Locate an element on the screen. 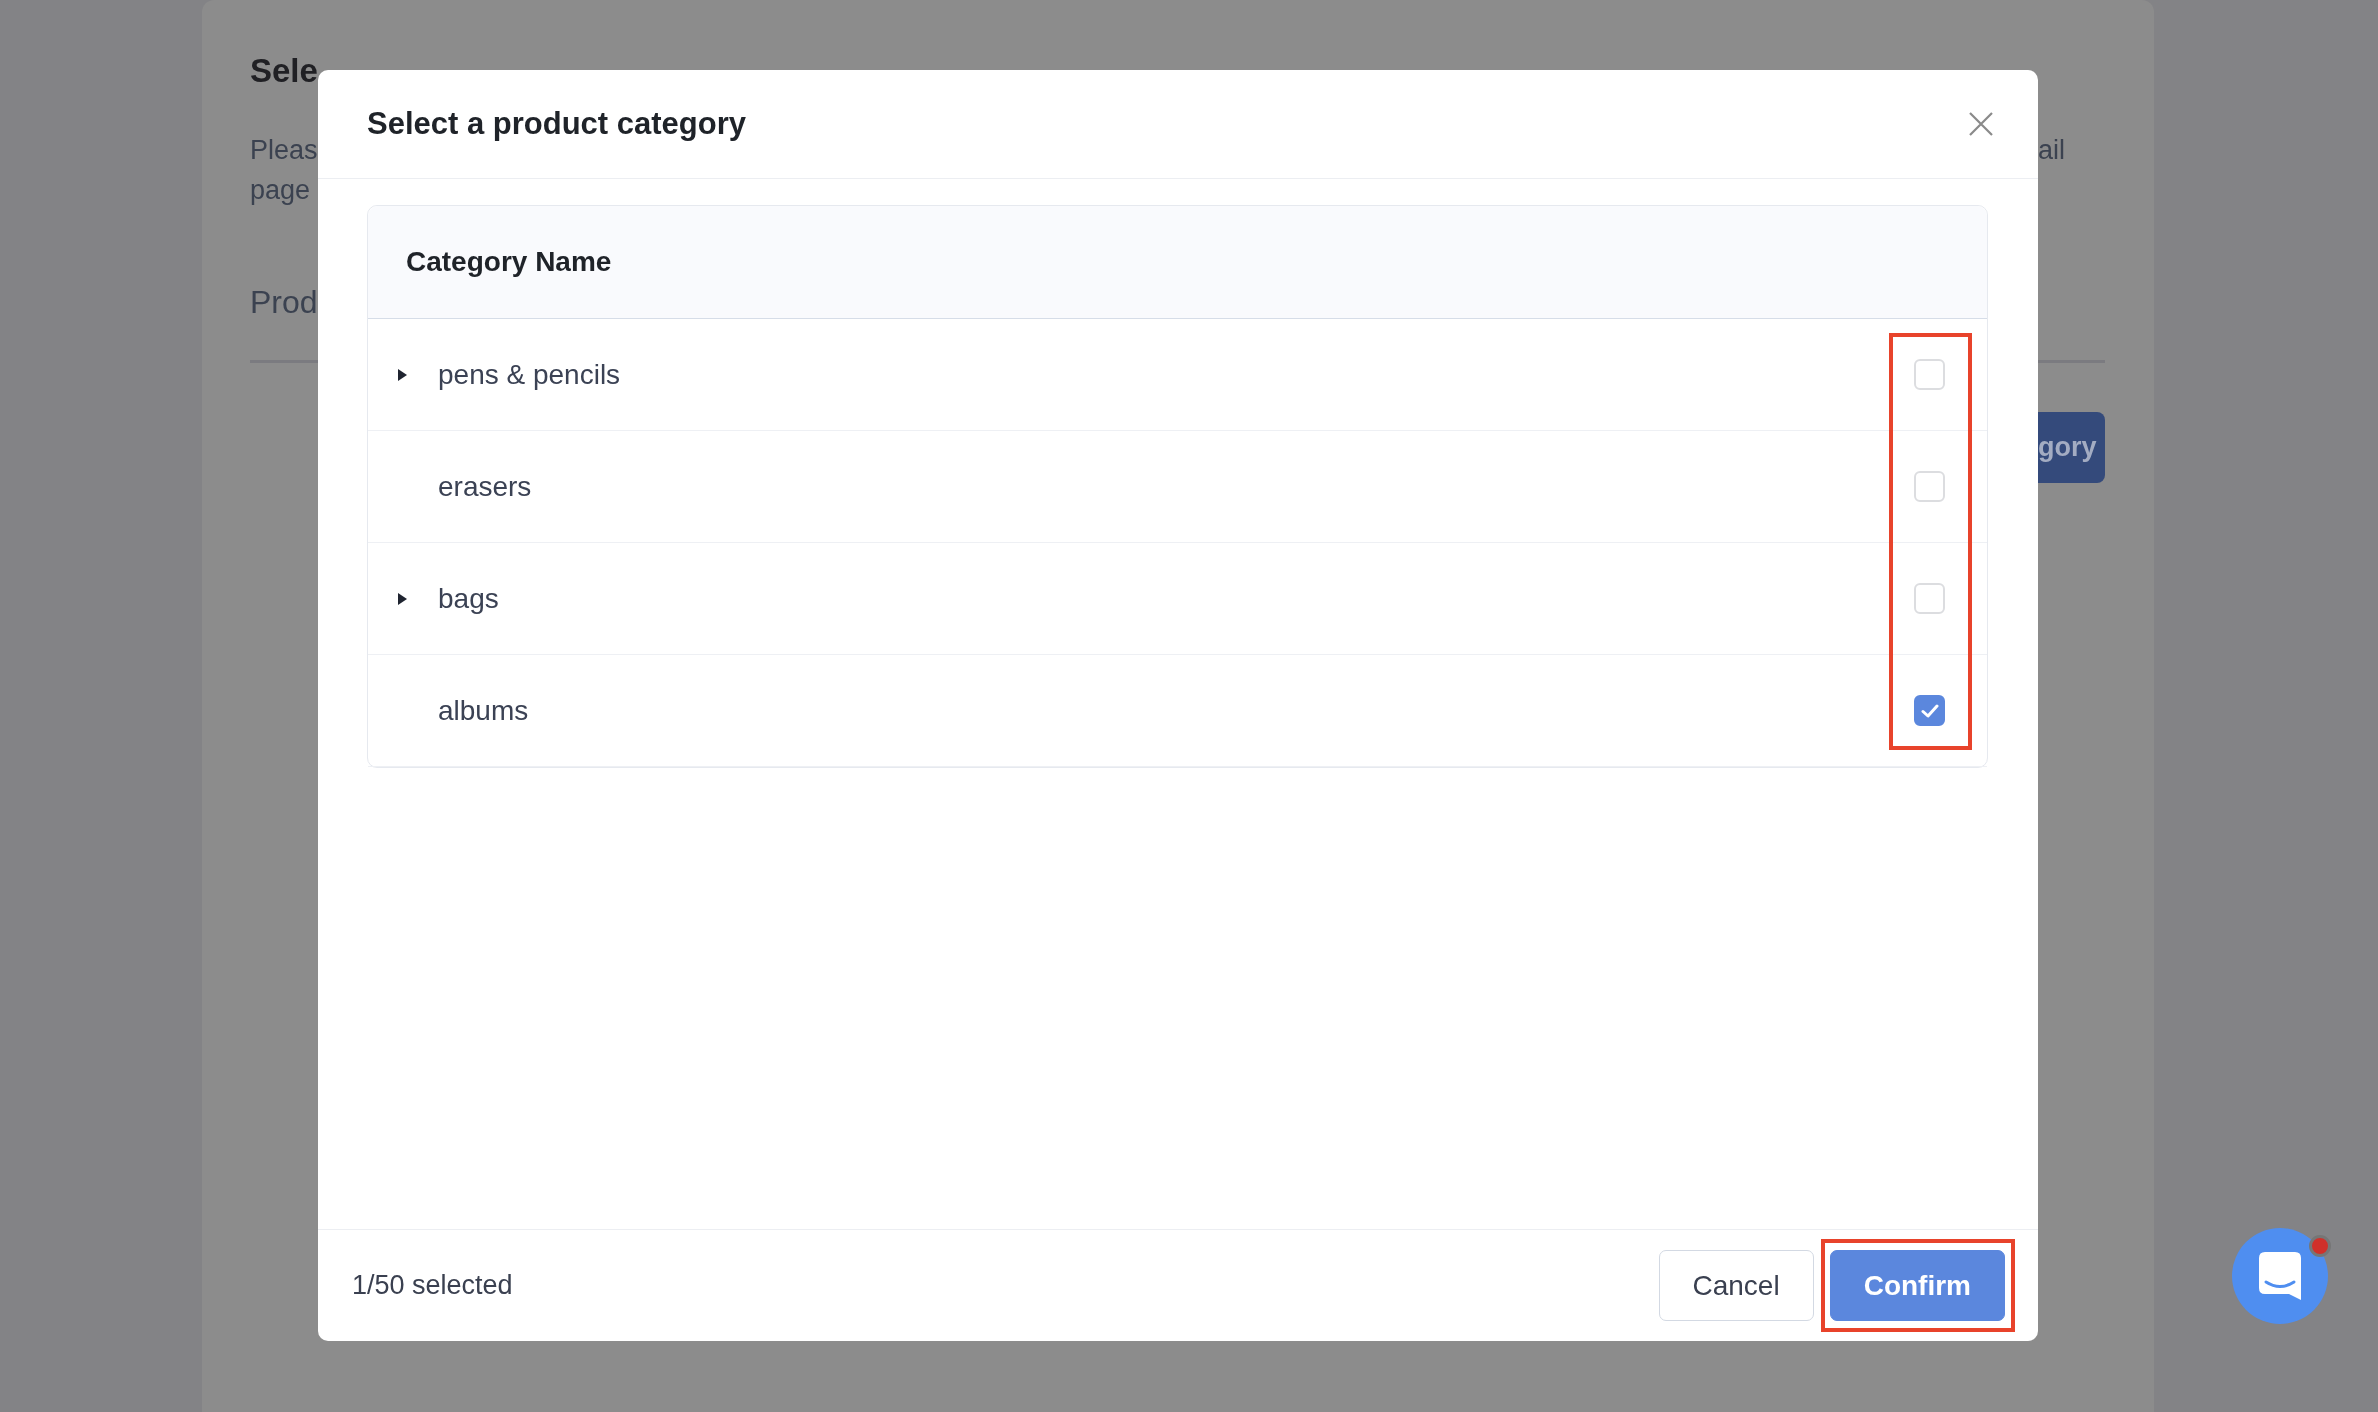 Image resolution: width=2378 pixels, height=1412 pixels. close-icon is located at coordinates (1981, 124).